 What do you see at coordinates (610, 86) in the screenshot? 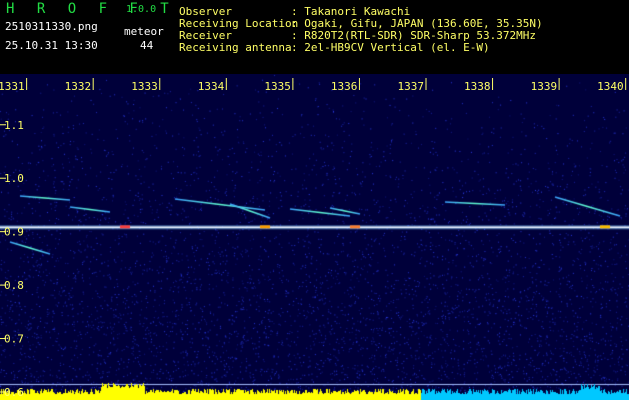
I see `time-tick-label: 1340` at bounding box center [610, 86].